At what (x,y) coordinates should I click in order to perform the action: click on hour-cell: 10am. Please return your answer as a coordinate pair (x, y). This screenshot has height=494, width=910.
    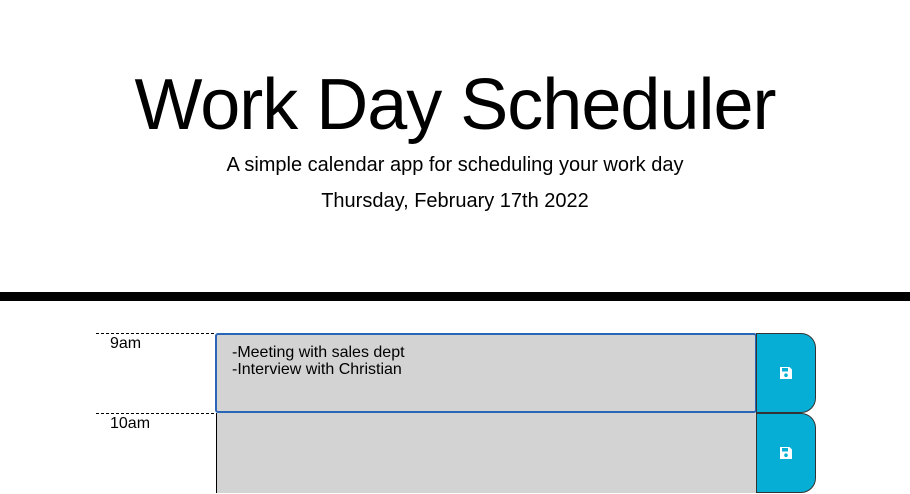
    Looking at the image, I should click on (155, 453).